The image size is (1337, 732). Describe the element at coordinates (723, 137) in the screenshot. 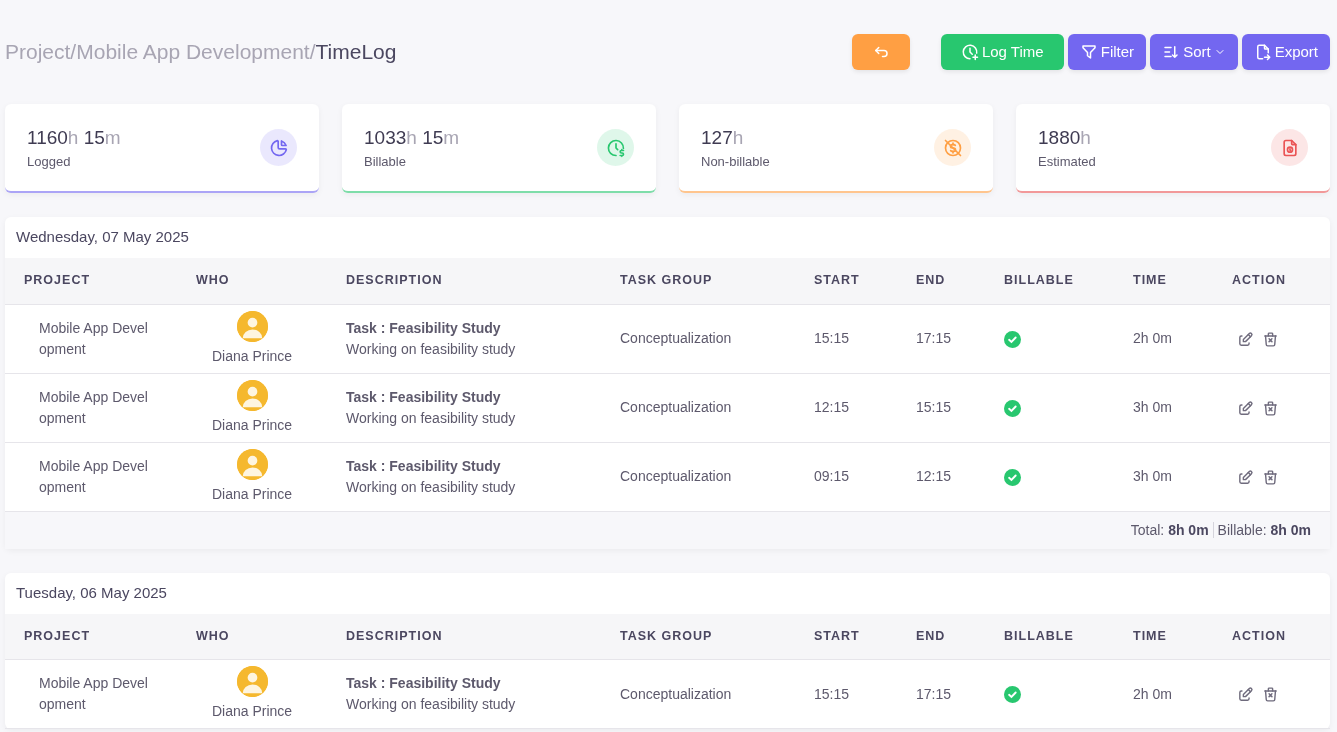

I see `stat-value: 127h` at that location.